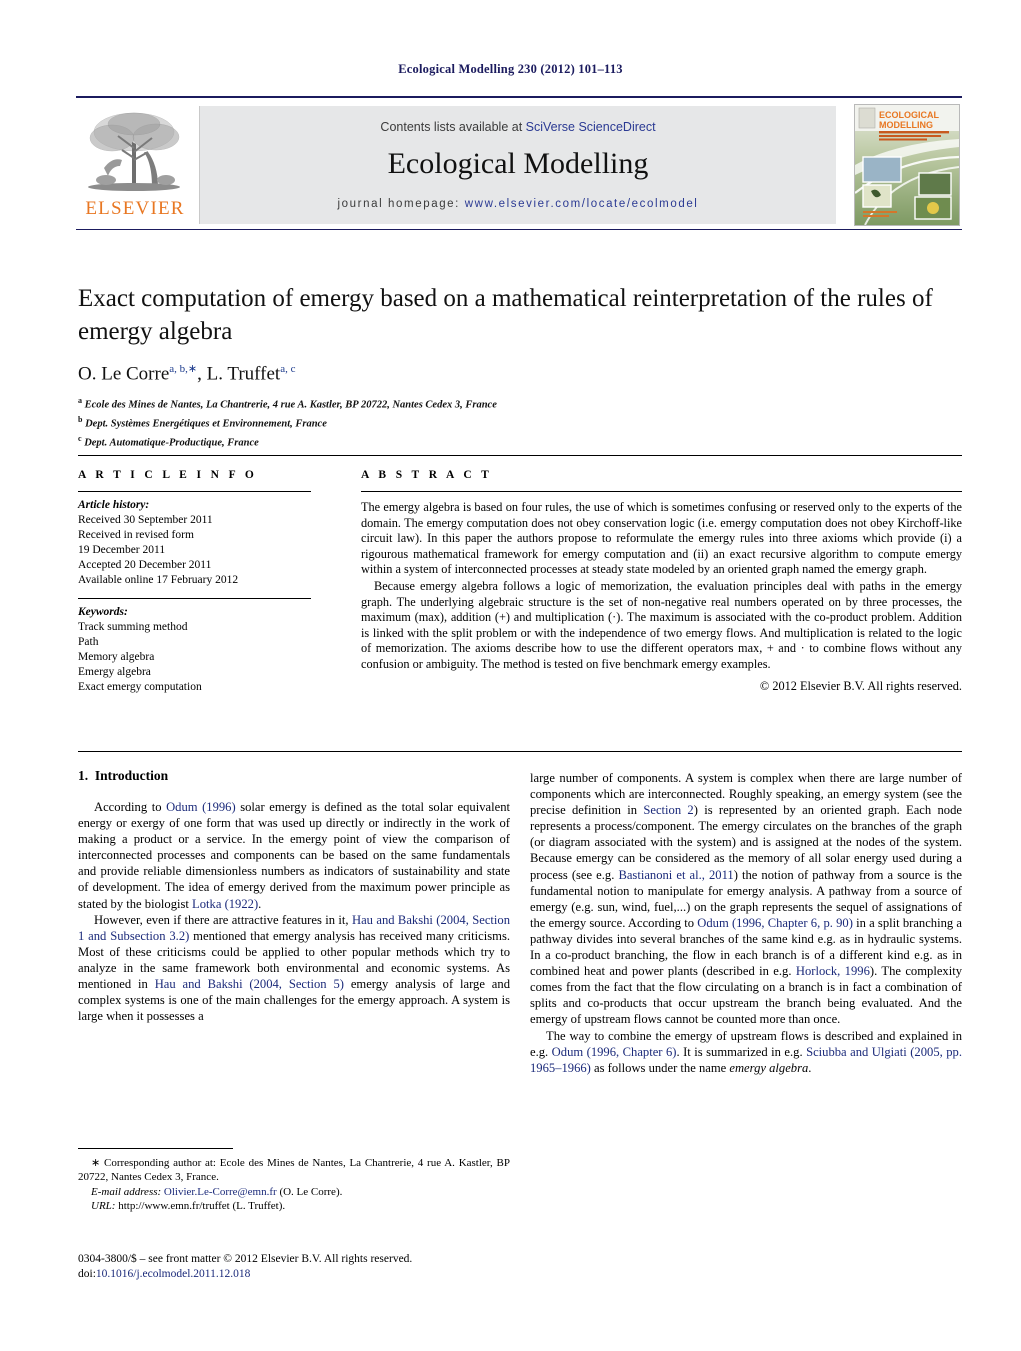 This screenshot has height=1351, width=1021. Describe the element at coordinates (130, 807) in the screenshot. I see `text-run: According to` at that location.